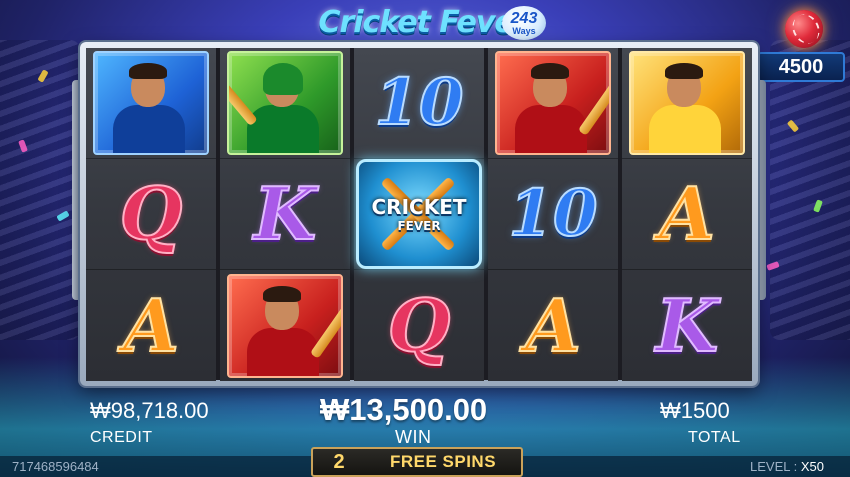 The image size is (850, 477). I want to click on reel-3: 10 CRICKET FEVER Q, so click(419, 214).